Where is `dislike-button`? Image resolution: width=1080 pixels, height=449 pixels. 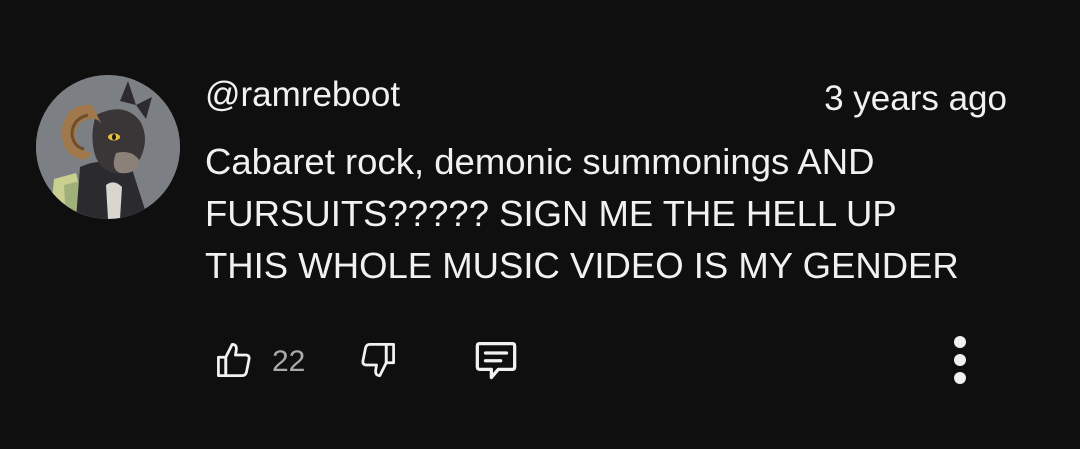
dislike-button is located at coordinates (378, 362).